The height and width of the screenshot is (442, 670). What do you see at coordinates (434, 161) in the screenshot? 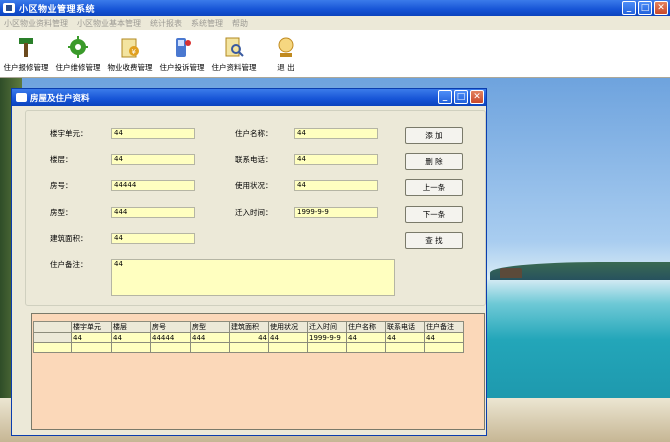
I see `delete-button: 删 除` at bounding box center [434, 161].